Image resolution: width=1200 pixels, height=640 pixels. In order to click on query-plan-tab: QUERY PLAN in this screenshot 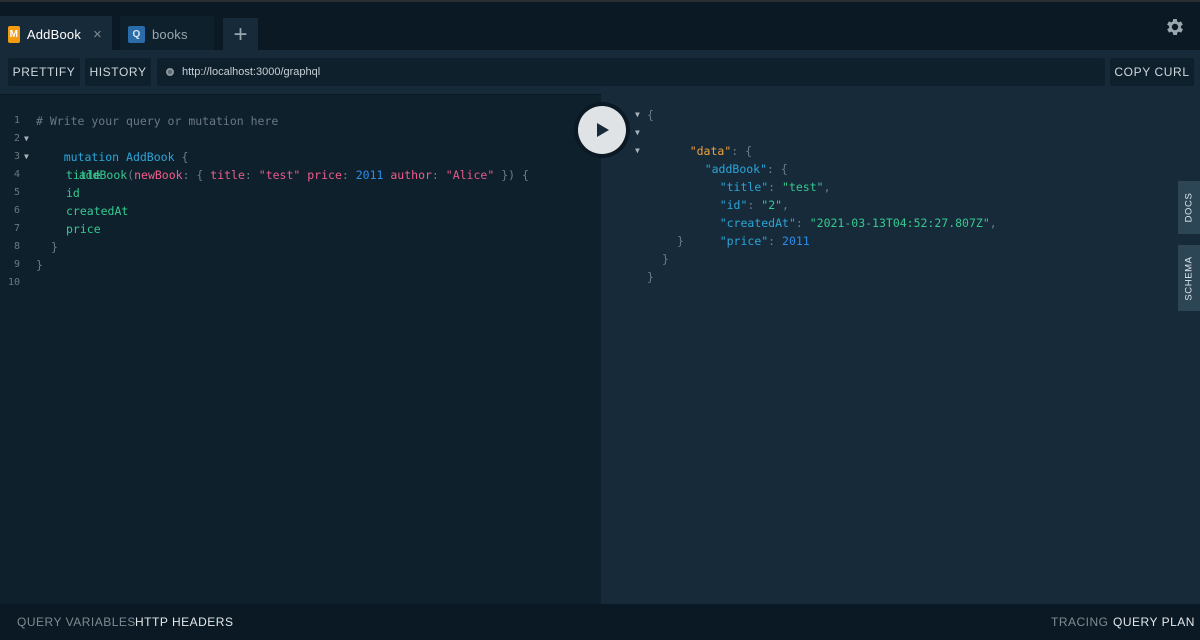, I will do `click(1154, 622)`.